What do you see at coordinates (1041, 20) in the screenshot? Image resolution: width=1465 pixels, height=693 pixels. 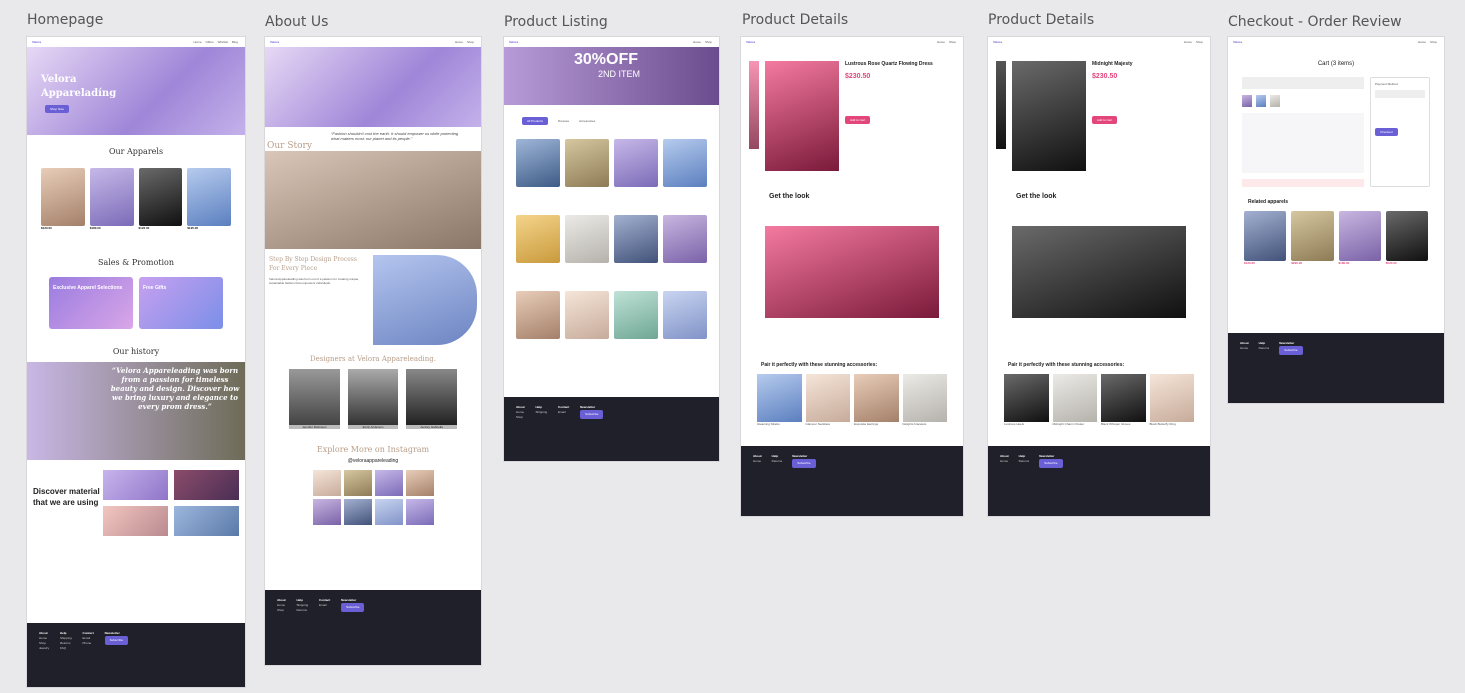 I see `frame-label-details-2: Product Details` at bounding box center [1041, 20].